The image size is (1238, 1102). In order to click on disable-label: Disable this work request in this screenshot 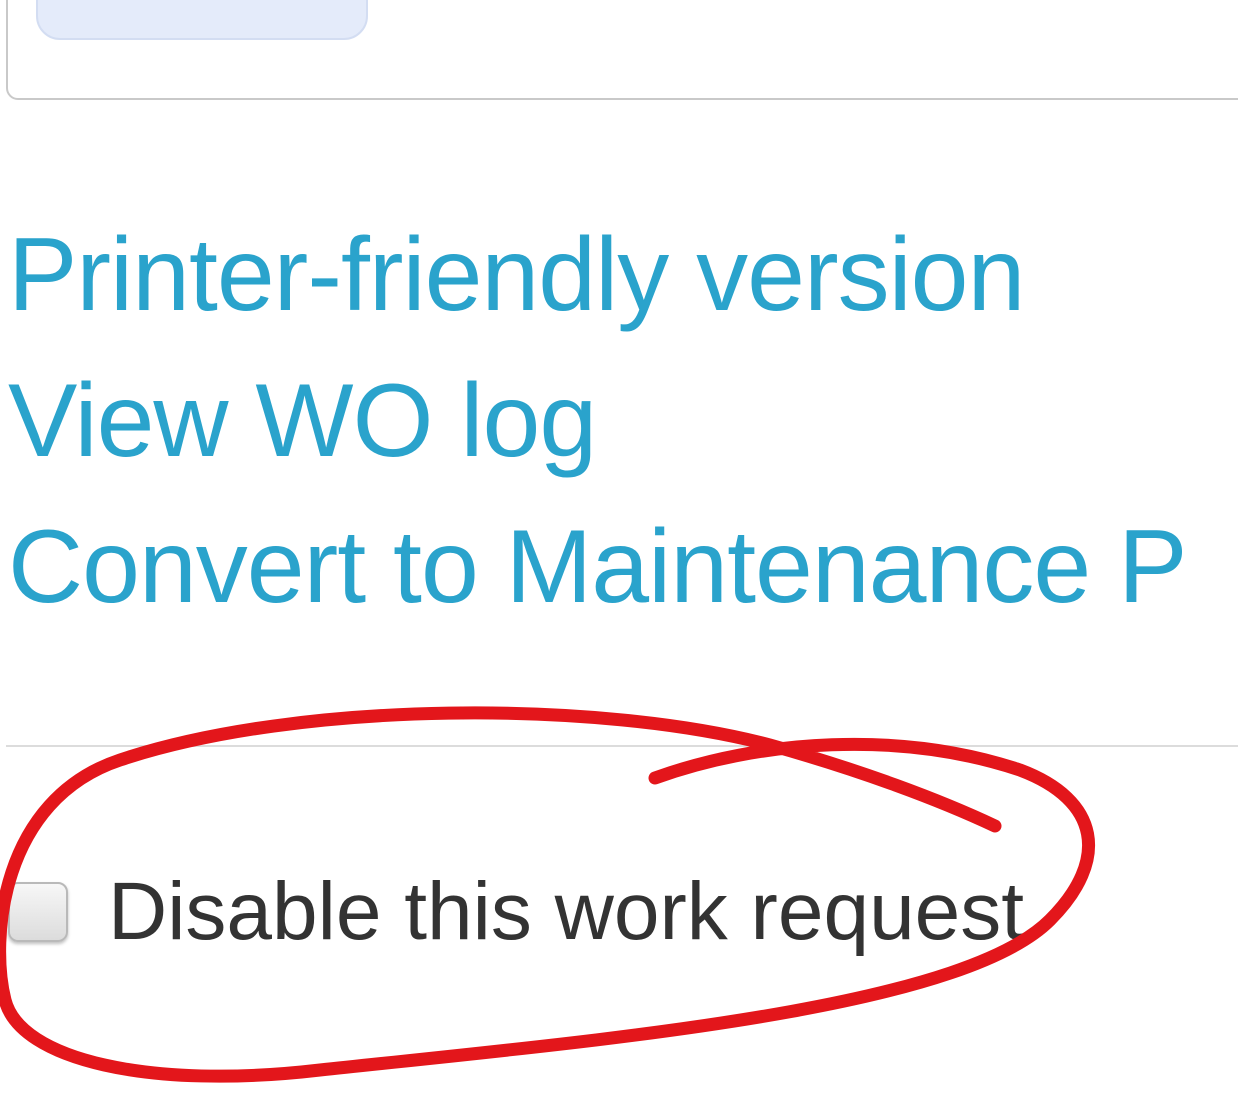, I will do `click(566, 911)`.